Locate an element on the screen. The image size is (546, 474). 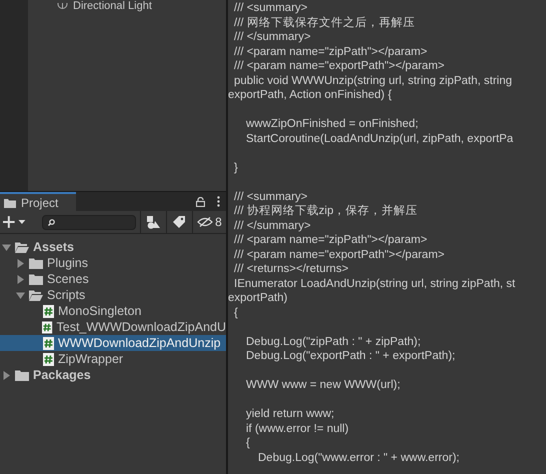
code-line: public void WWWUnzip(string url, string zipPath, string is located at coordinates (373, 80).